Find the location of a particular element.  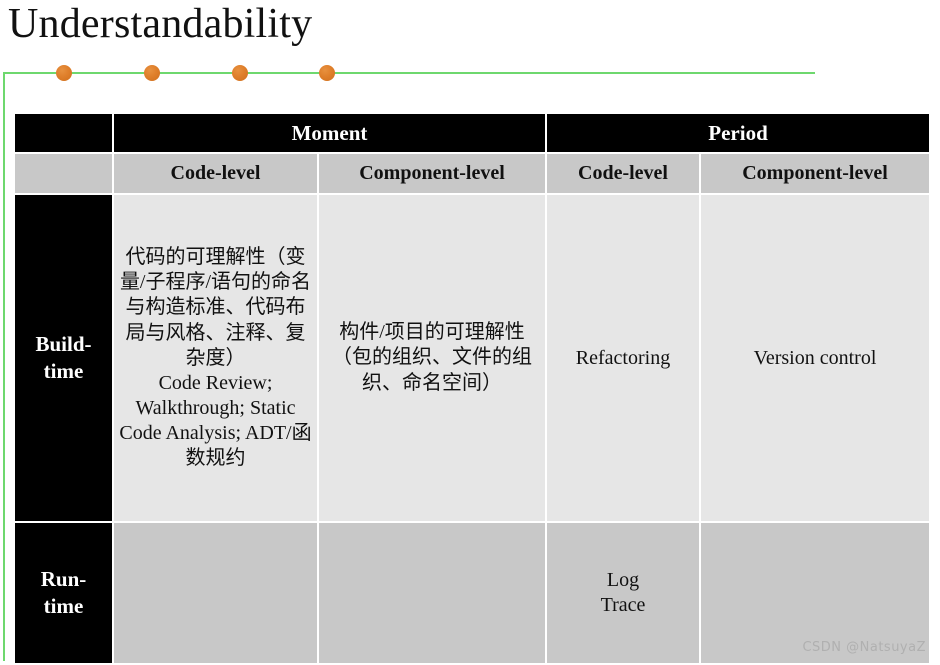

table-group-header-row: Moment Period is located at coordinates (472, 133).